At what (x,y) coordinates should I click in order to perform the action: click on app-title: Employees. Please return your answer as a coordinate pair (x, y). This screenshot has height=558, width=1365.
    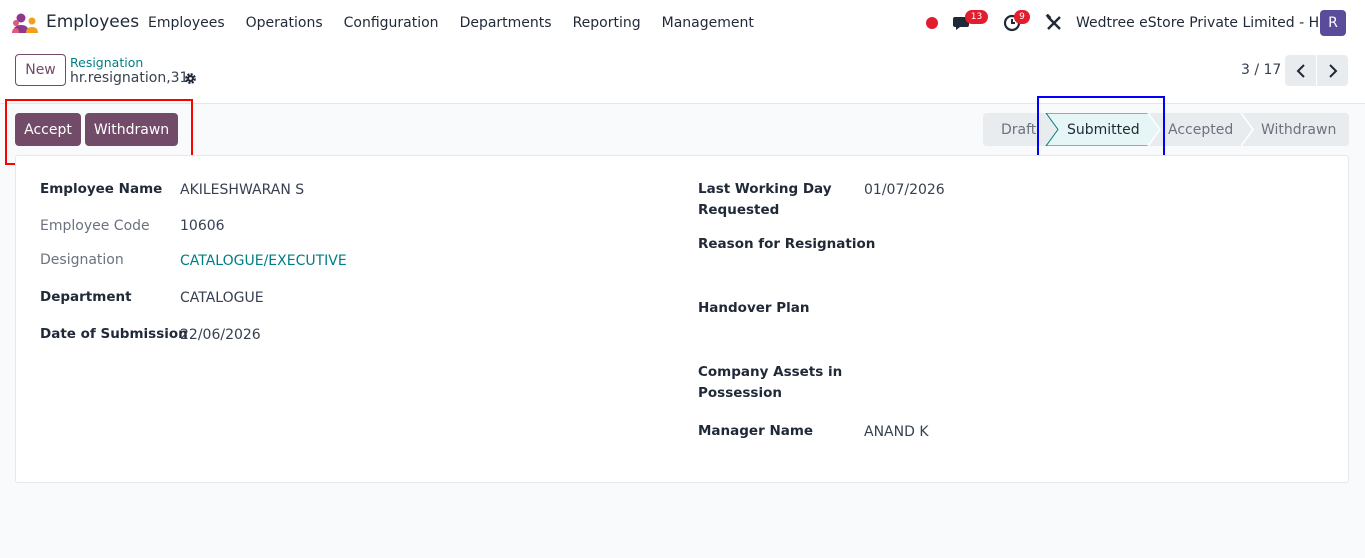
    Looking at the image, I should click on (92, 22).